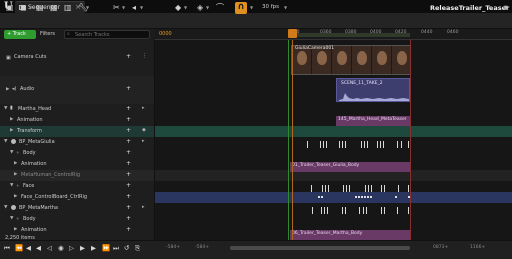  What do you see at coordinates (35, 109) in the screenshot?
I see `track-label: Martha_Head` at bounding box center [35, 109].